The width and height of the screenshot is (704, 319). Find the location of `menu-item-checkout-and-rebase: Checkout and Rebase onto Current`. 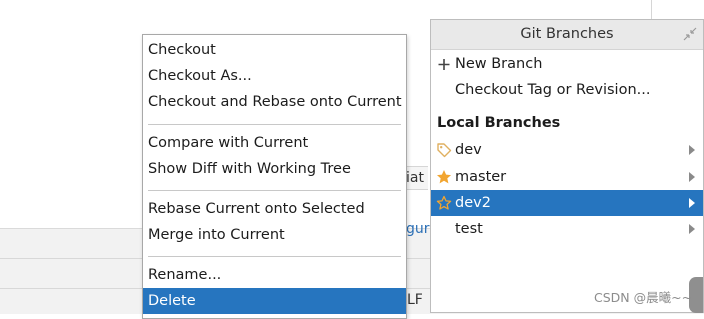

menu-item-checkout-and-rebase: Checkout and Rebase onto Current is located at coordinates (274, 102).